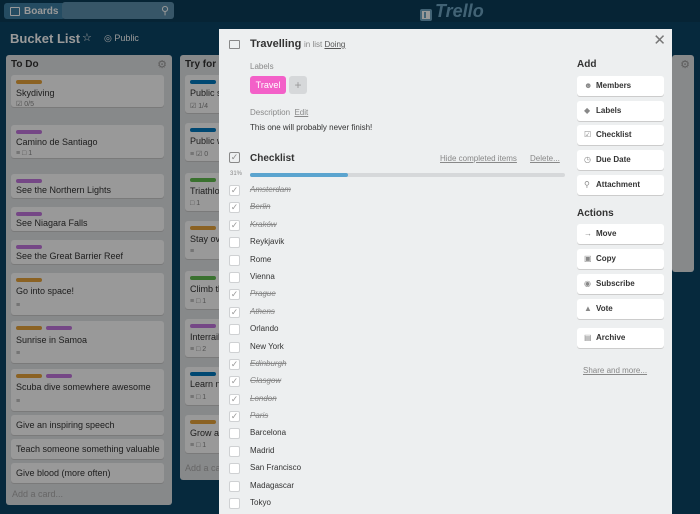 The image size is (700, 514). I want to click on checklist-item: Barcelona, so click(399, 433).